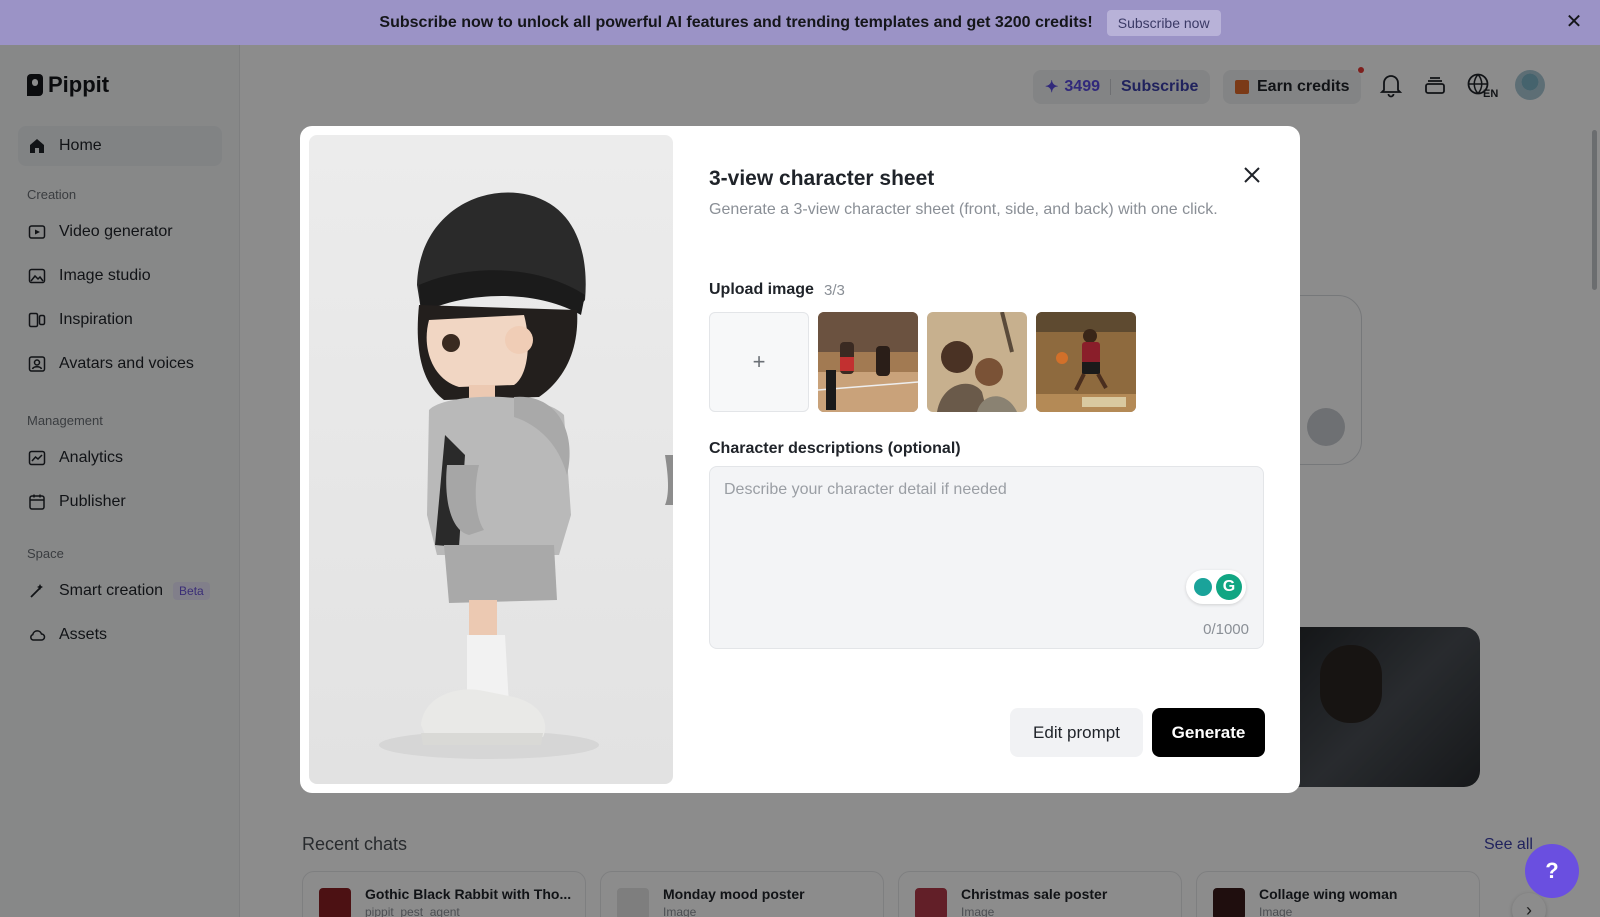  I want to click on generate-button: Generate, so click(1208, 732).